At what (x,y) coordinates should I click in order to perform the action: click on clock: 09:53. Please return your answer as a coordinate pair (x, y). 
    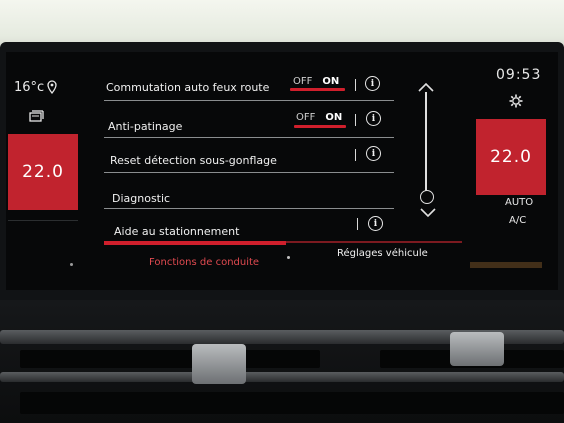
    Looking at the image, I should click on (519, 75).